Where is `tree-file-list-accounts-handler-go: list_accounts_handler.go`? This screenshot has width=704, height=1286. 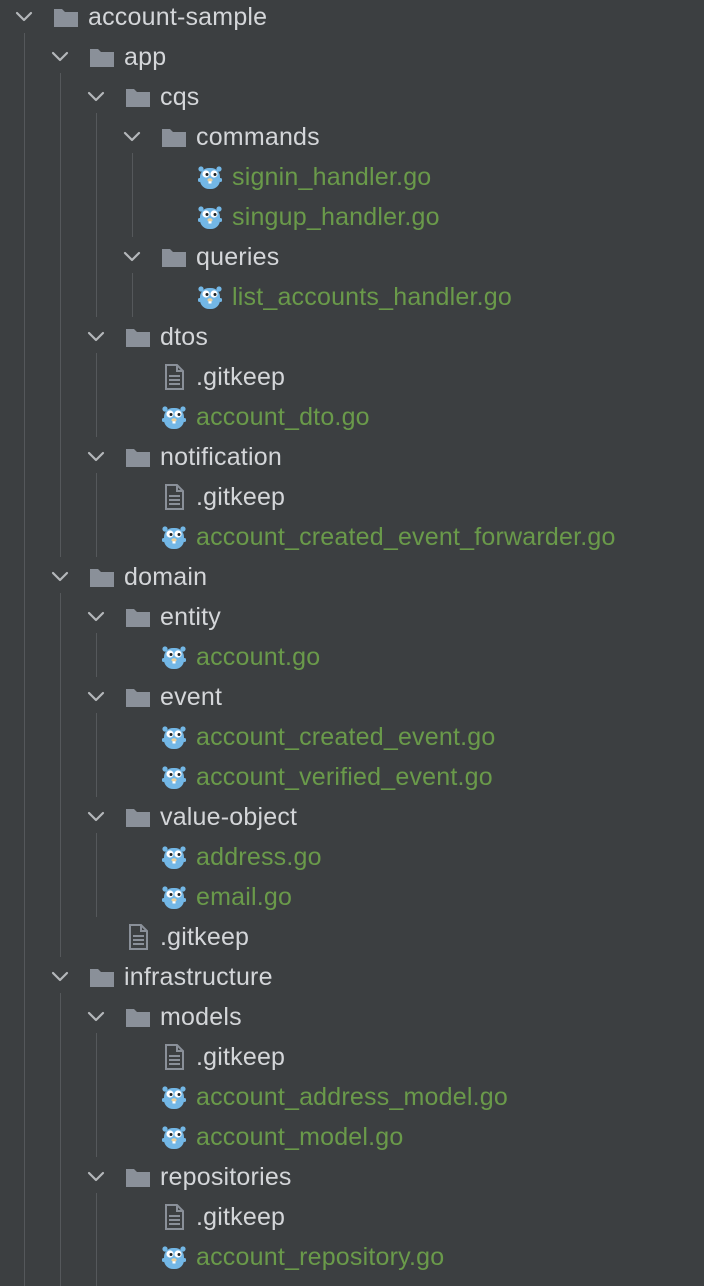
tree-file-list-accounts-handler-go: list_accounts_handler.go is located at coordinates (352, 297).